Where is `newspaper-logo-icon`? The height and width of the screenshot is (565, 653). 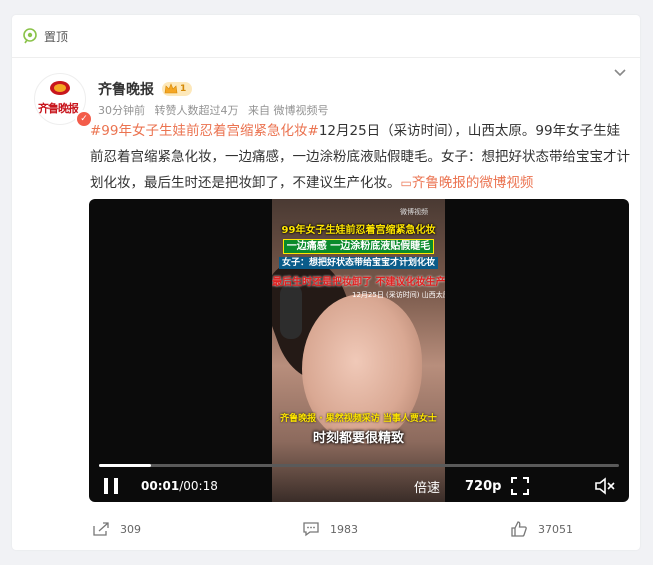
newspaper-logo-icon is located at coordinates (60, 88).